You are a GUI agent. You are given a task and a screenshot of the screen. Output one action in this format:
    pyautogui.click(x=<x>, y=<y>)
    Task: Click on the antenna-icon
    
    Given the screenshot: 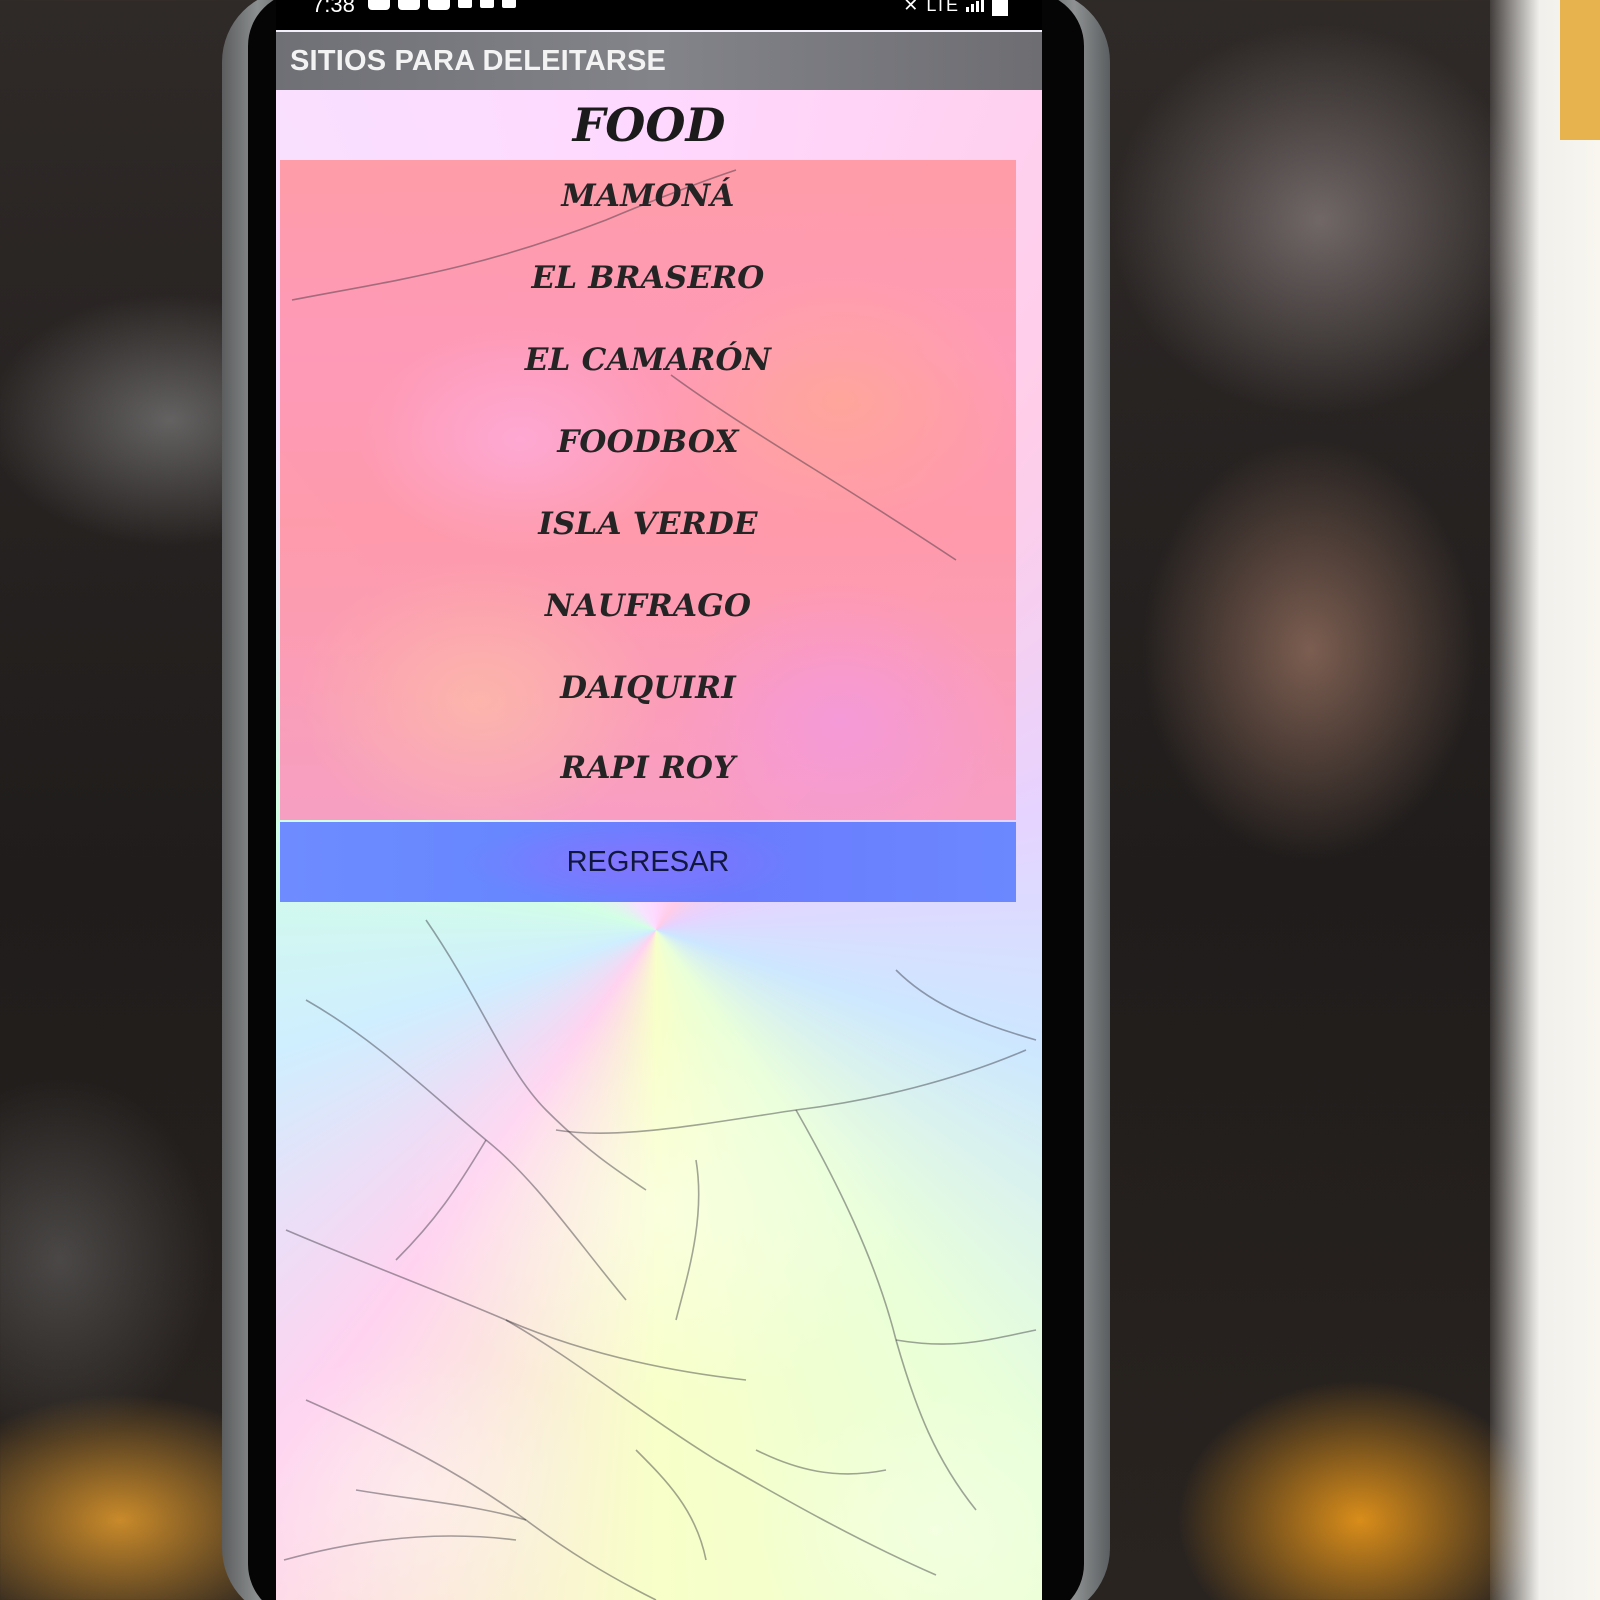 What is the action you would take?
    pyautogui.click(x=465, y=4)
    